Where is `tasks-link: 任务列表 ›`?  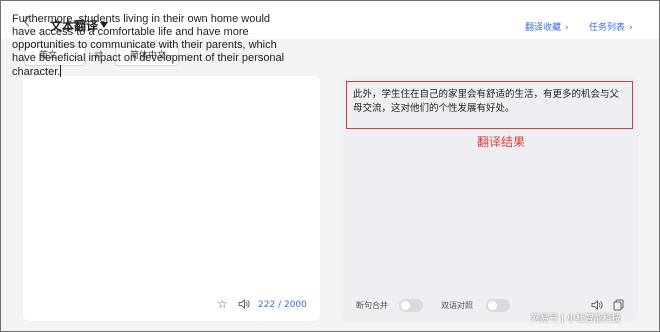
tasks-link: 任务列表 › is located at coordinates (611, 28).